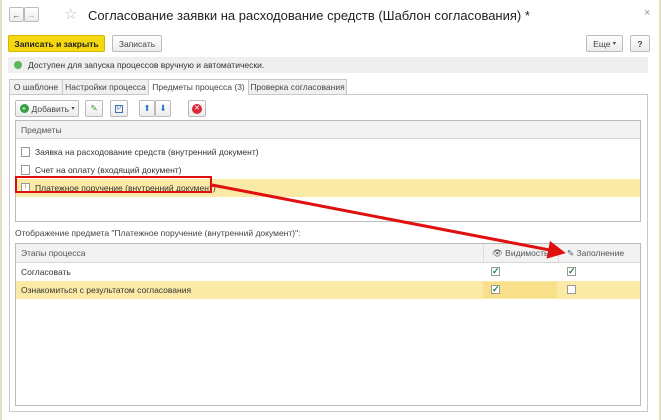 The image size is (661, 420). What do you see at coordinates (388, 221) in the screenshot?
I see `annotation-arrow` at bounding box center [388, 221].